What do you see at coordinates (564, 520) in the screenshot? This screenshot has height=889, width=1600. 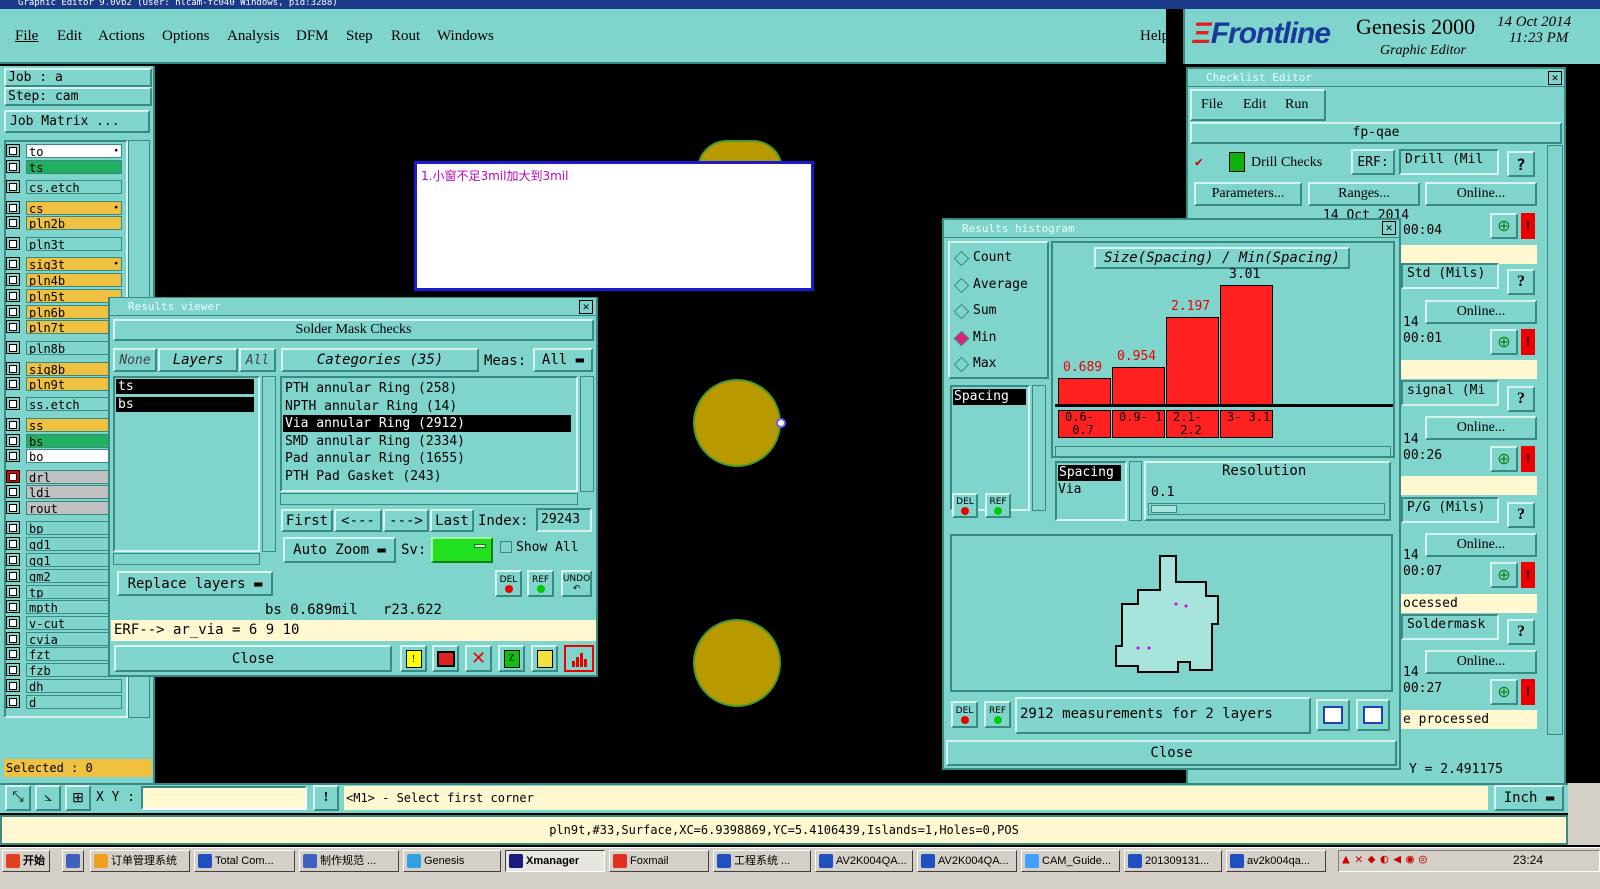 I see `rv-index-input: 29243` at bounding box center [564, 520].